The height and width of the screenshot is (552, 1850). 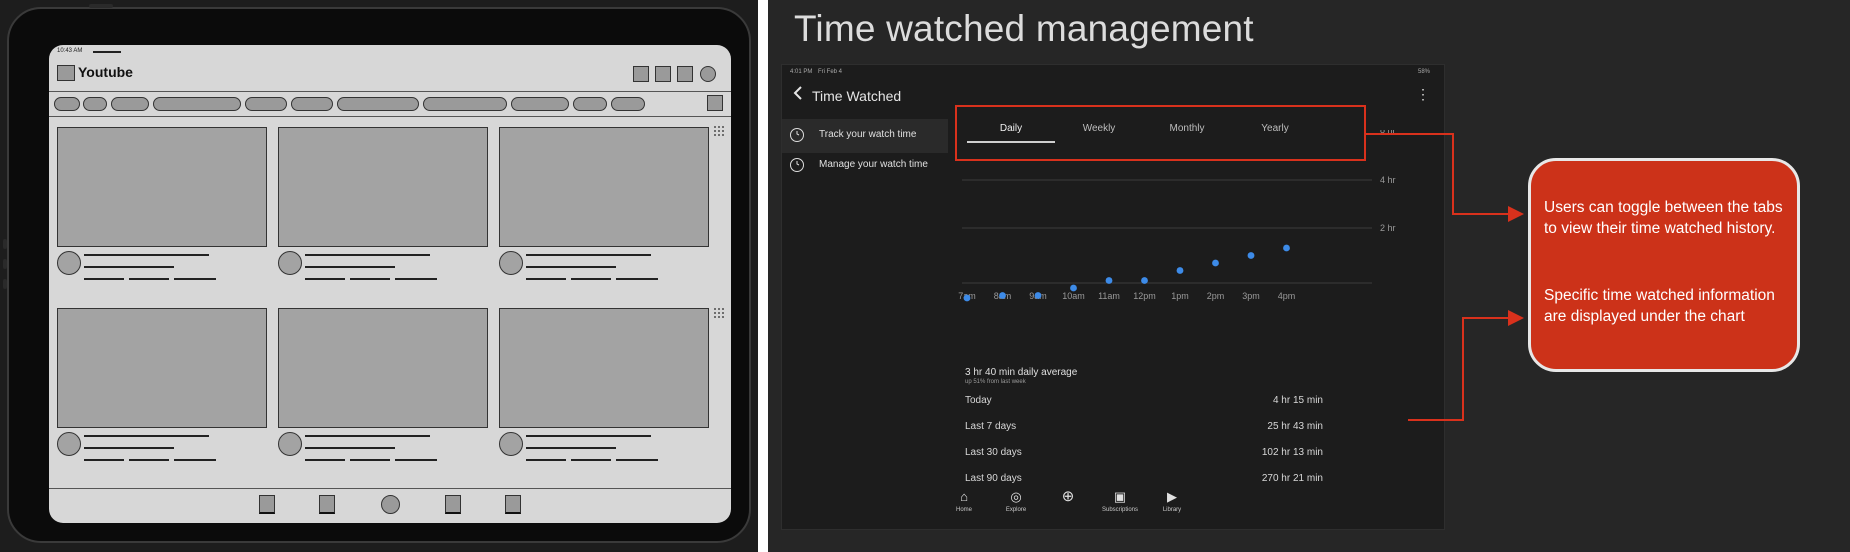 What do you see at coordinates (993, 478) in the screenshot?
I see `stat-label: Last 90 days` at bounding box center [993, 478].